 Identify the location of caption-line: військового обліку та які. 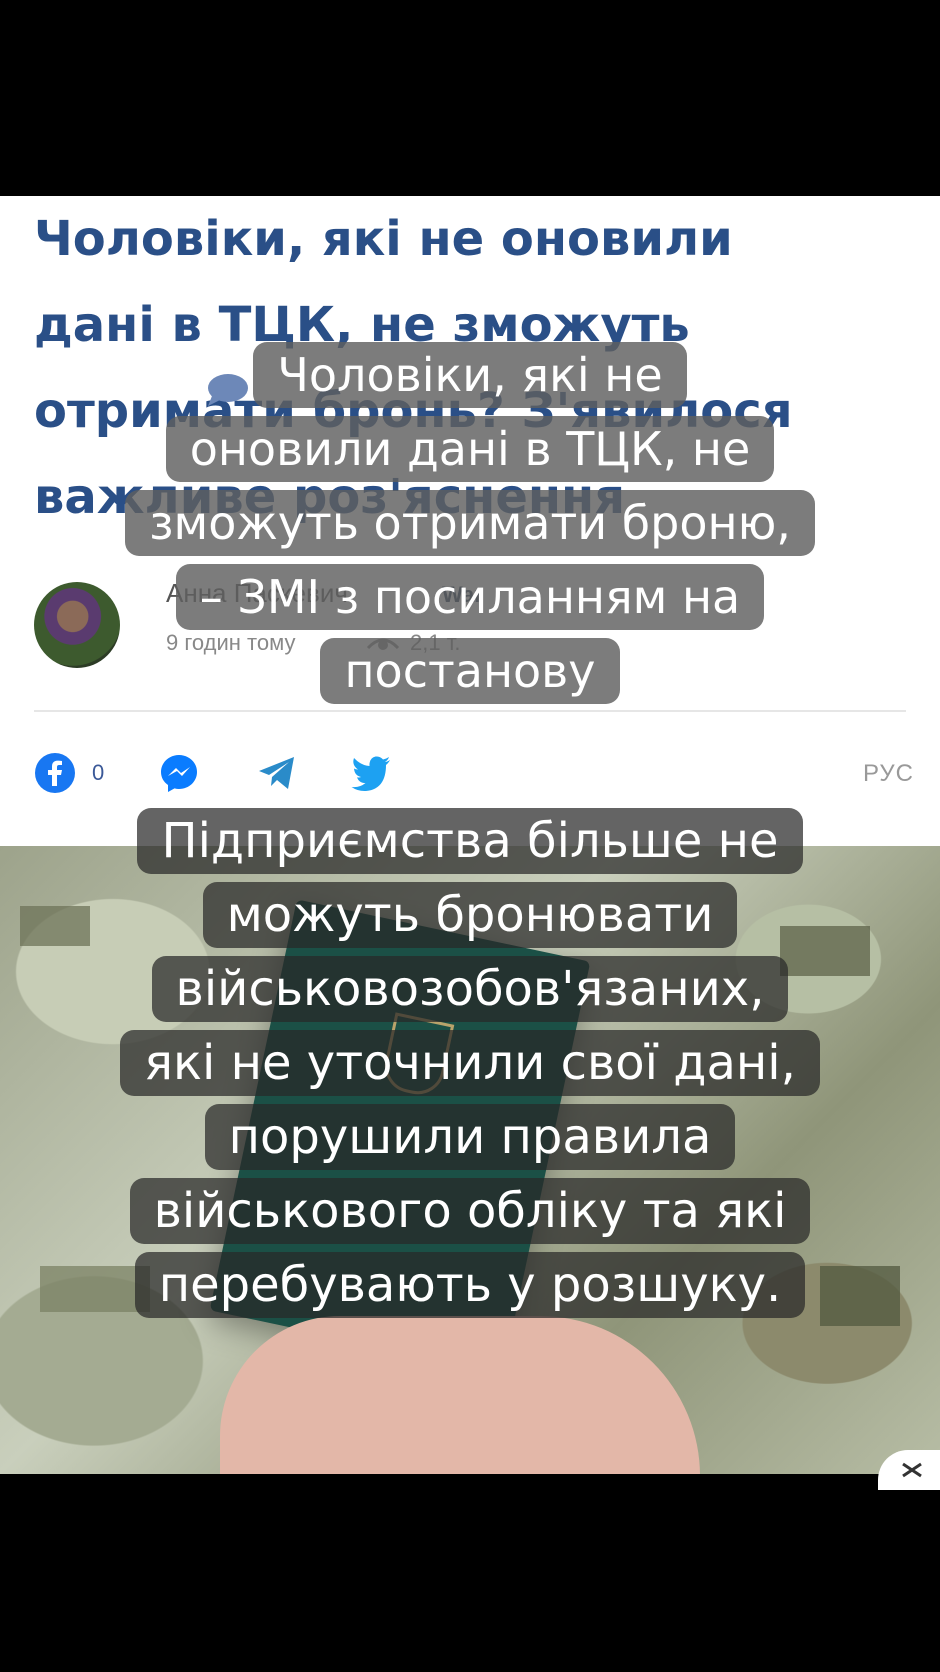
(470, 1211).